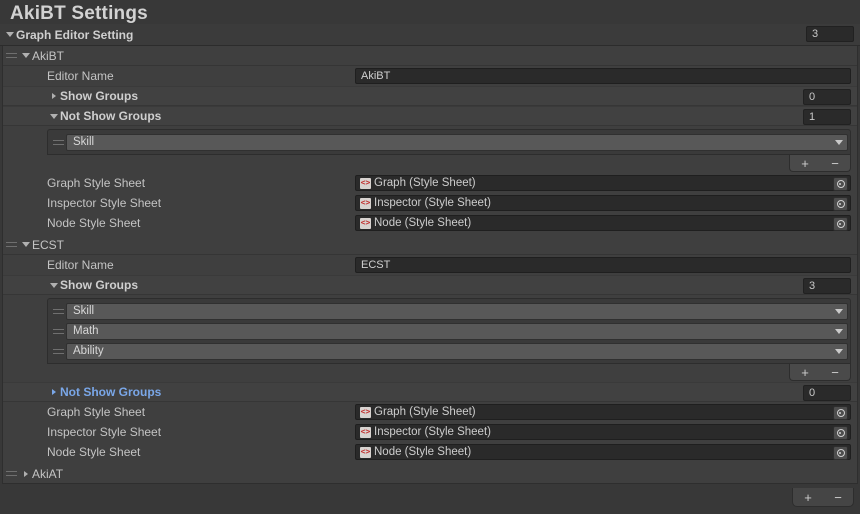  Describe the element at coordinates (430, 285) in the screenshot. I see `show-groups-foldout-ecst: Show Groups 3` at that location.